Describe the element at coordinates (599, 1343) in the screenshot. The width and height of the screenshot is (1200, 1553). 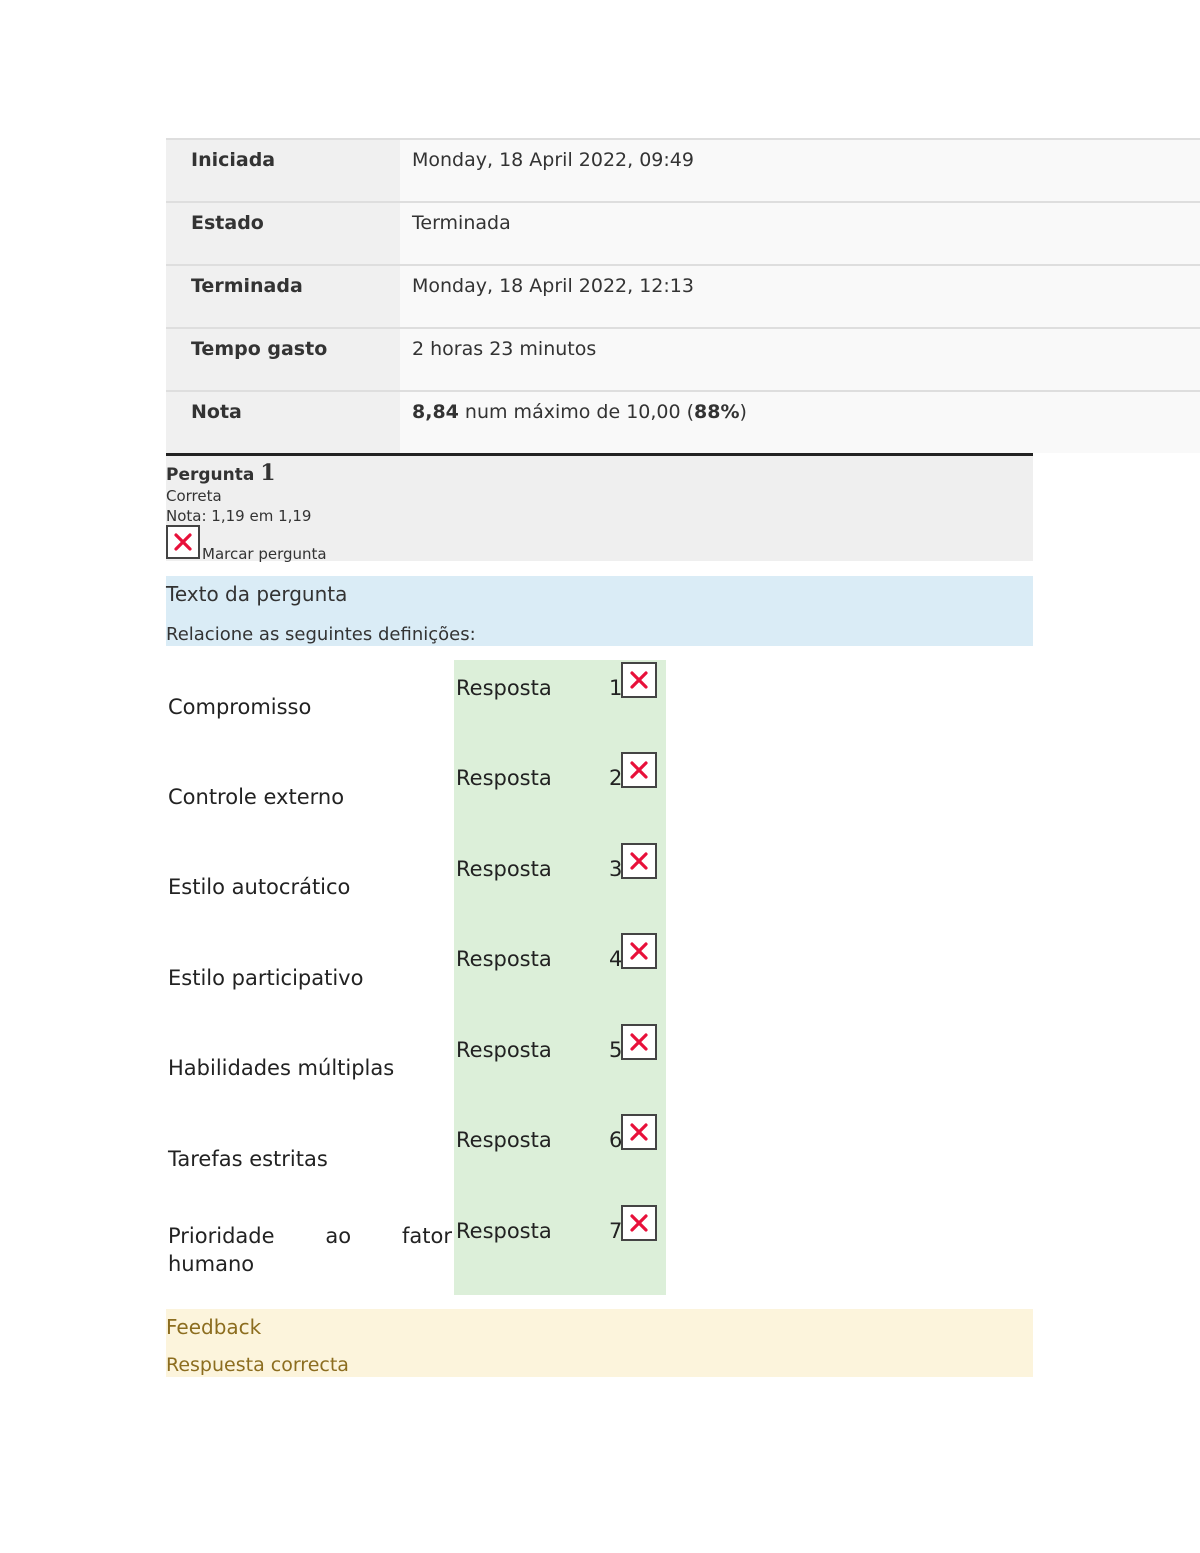
I see `feedback-panel: Feedback Respuesta correcta` at that location.